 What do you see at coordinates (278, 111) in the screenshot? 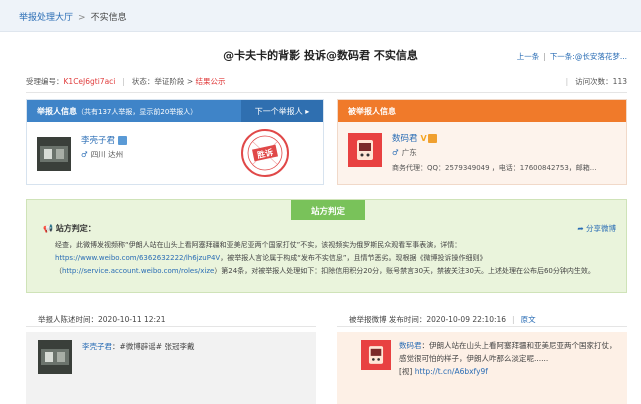
I see `next-reporter-label: 下一个举报人` at bounding box center [278, 111].